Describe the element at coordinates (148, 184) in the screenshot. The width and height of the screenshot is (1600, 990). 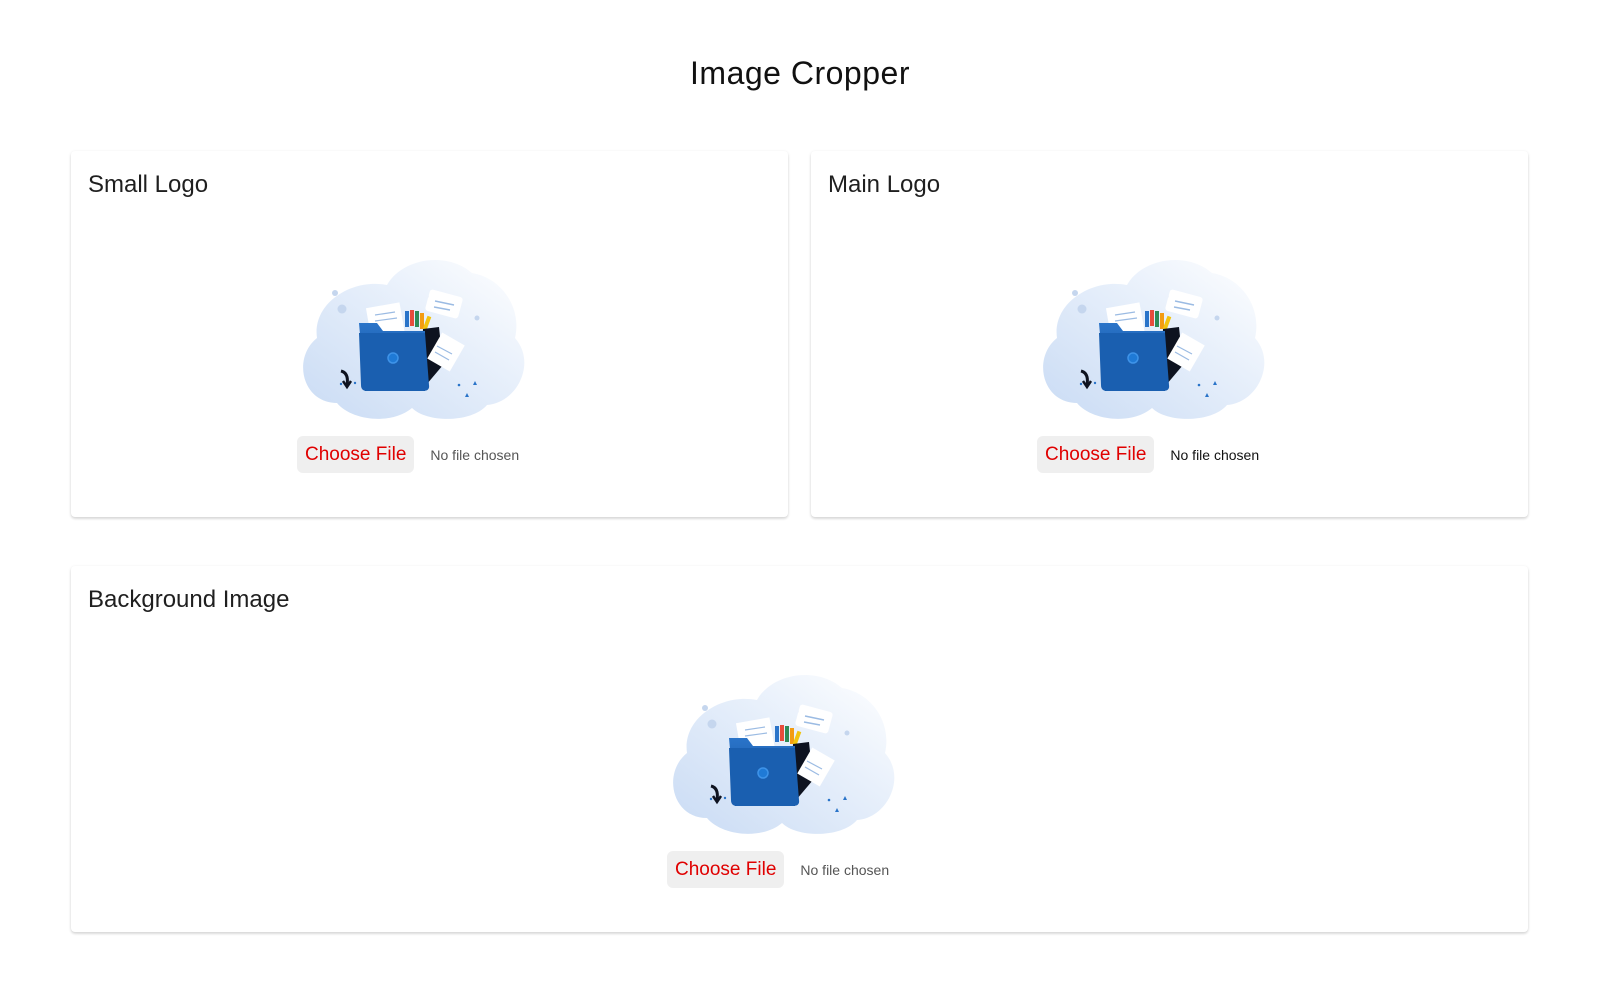
I see `small-logo-title: Small Logo` at that location.